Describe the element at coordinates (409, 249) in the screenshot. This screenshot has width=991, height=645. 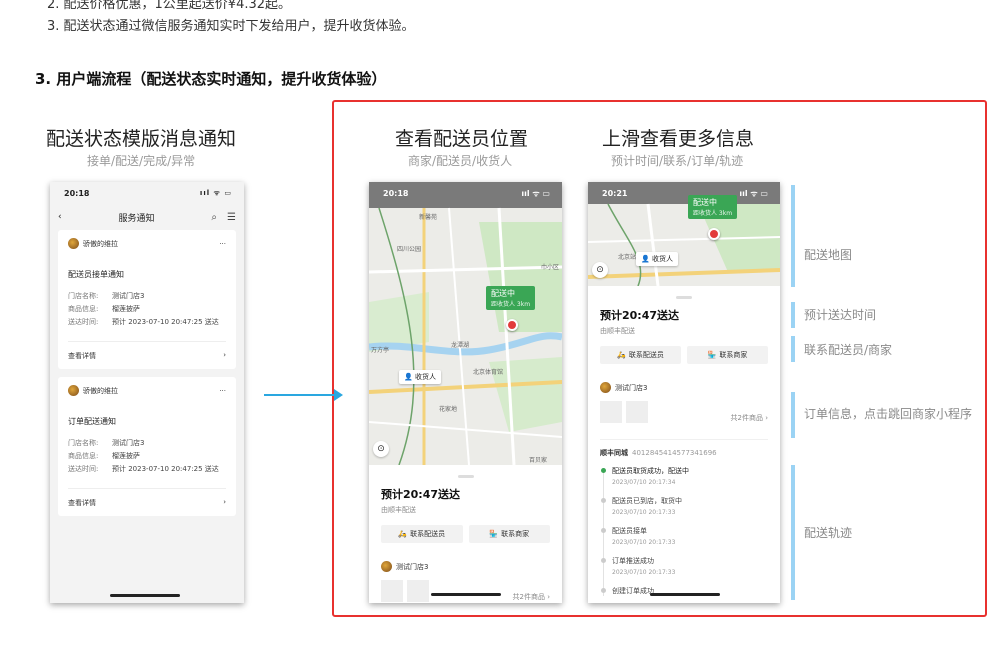
I see `map-label: 四川公园` at that location.